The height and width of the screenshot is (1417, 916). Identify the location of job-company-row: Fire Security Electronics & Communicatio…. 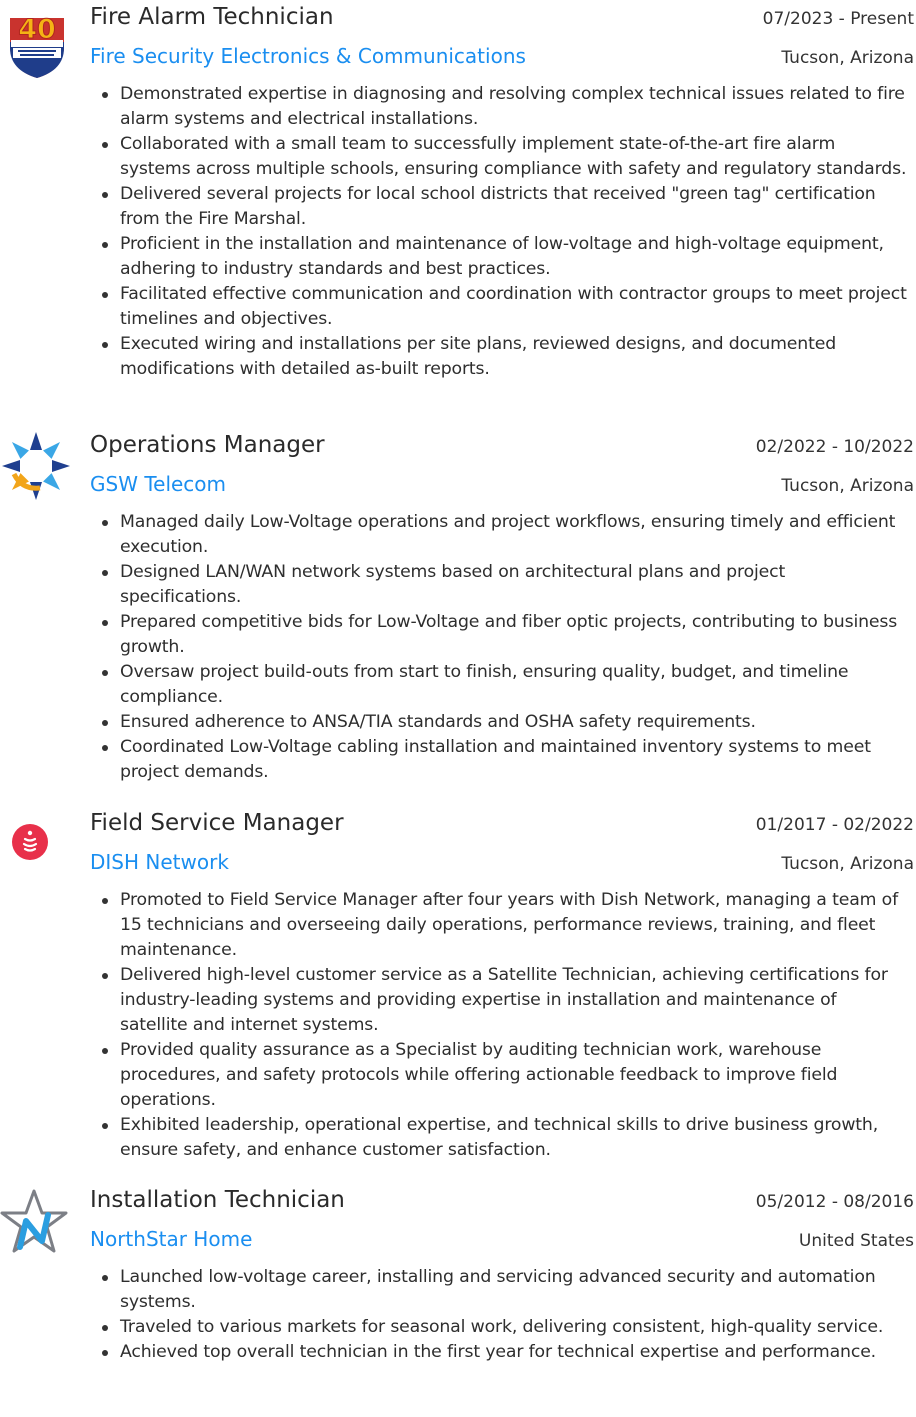
(502, 59).